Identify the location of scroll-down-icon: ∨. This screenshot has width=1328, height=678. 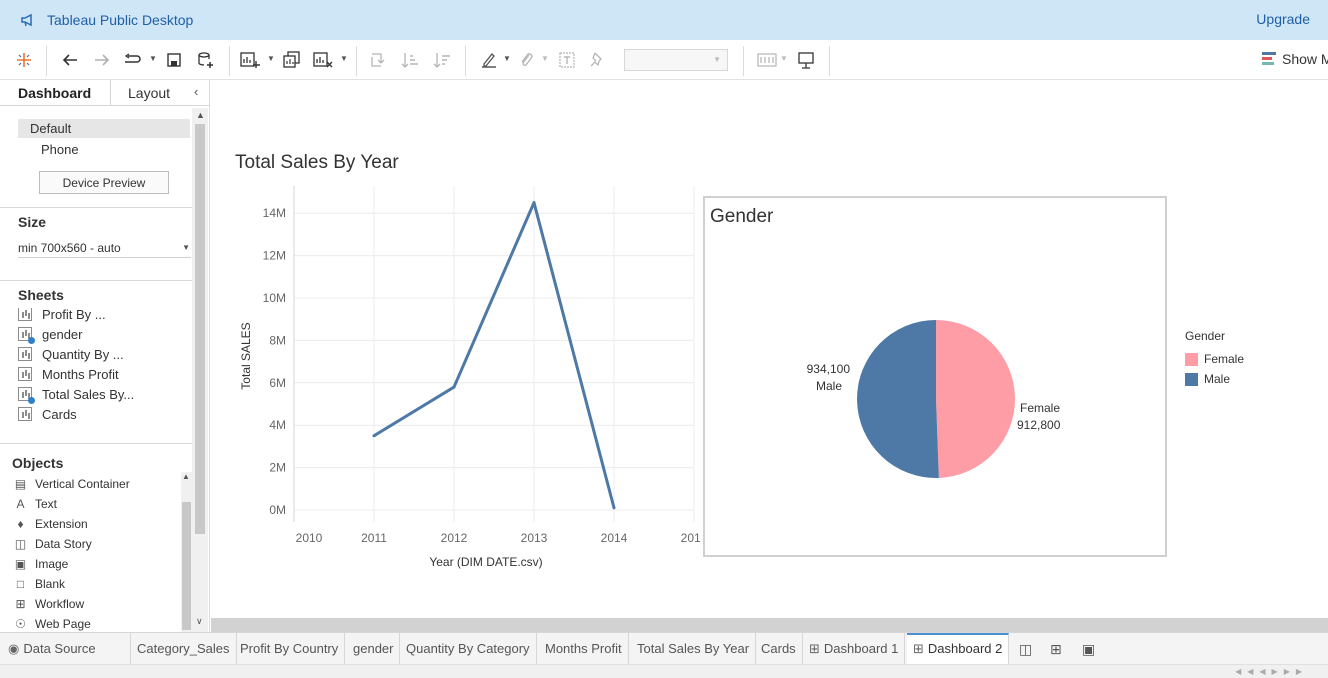
(199, 621).